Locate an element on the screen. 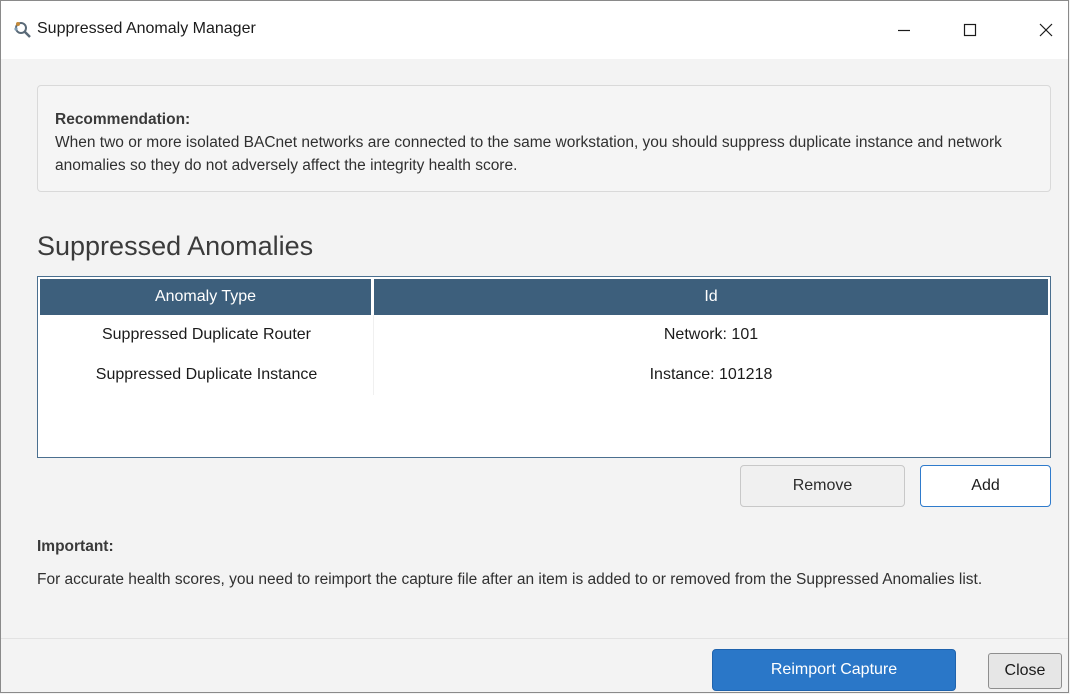 The width and height of the screenshot is (1070, 694). maximize-icon is located at coordinates (970, 30).